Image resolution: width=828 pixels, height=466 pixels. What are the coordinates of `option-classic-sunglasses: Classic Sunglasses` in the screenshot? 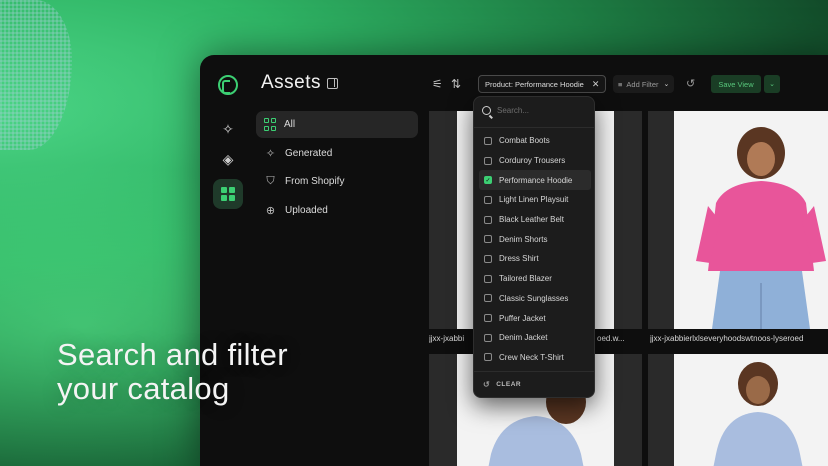 It's located at (535, 299).